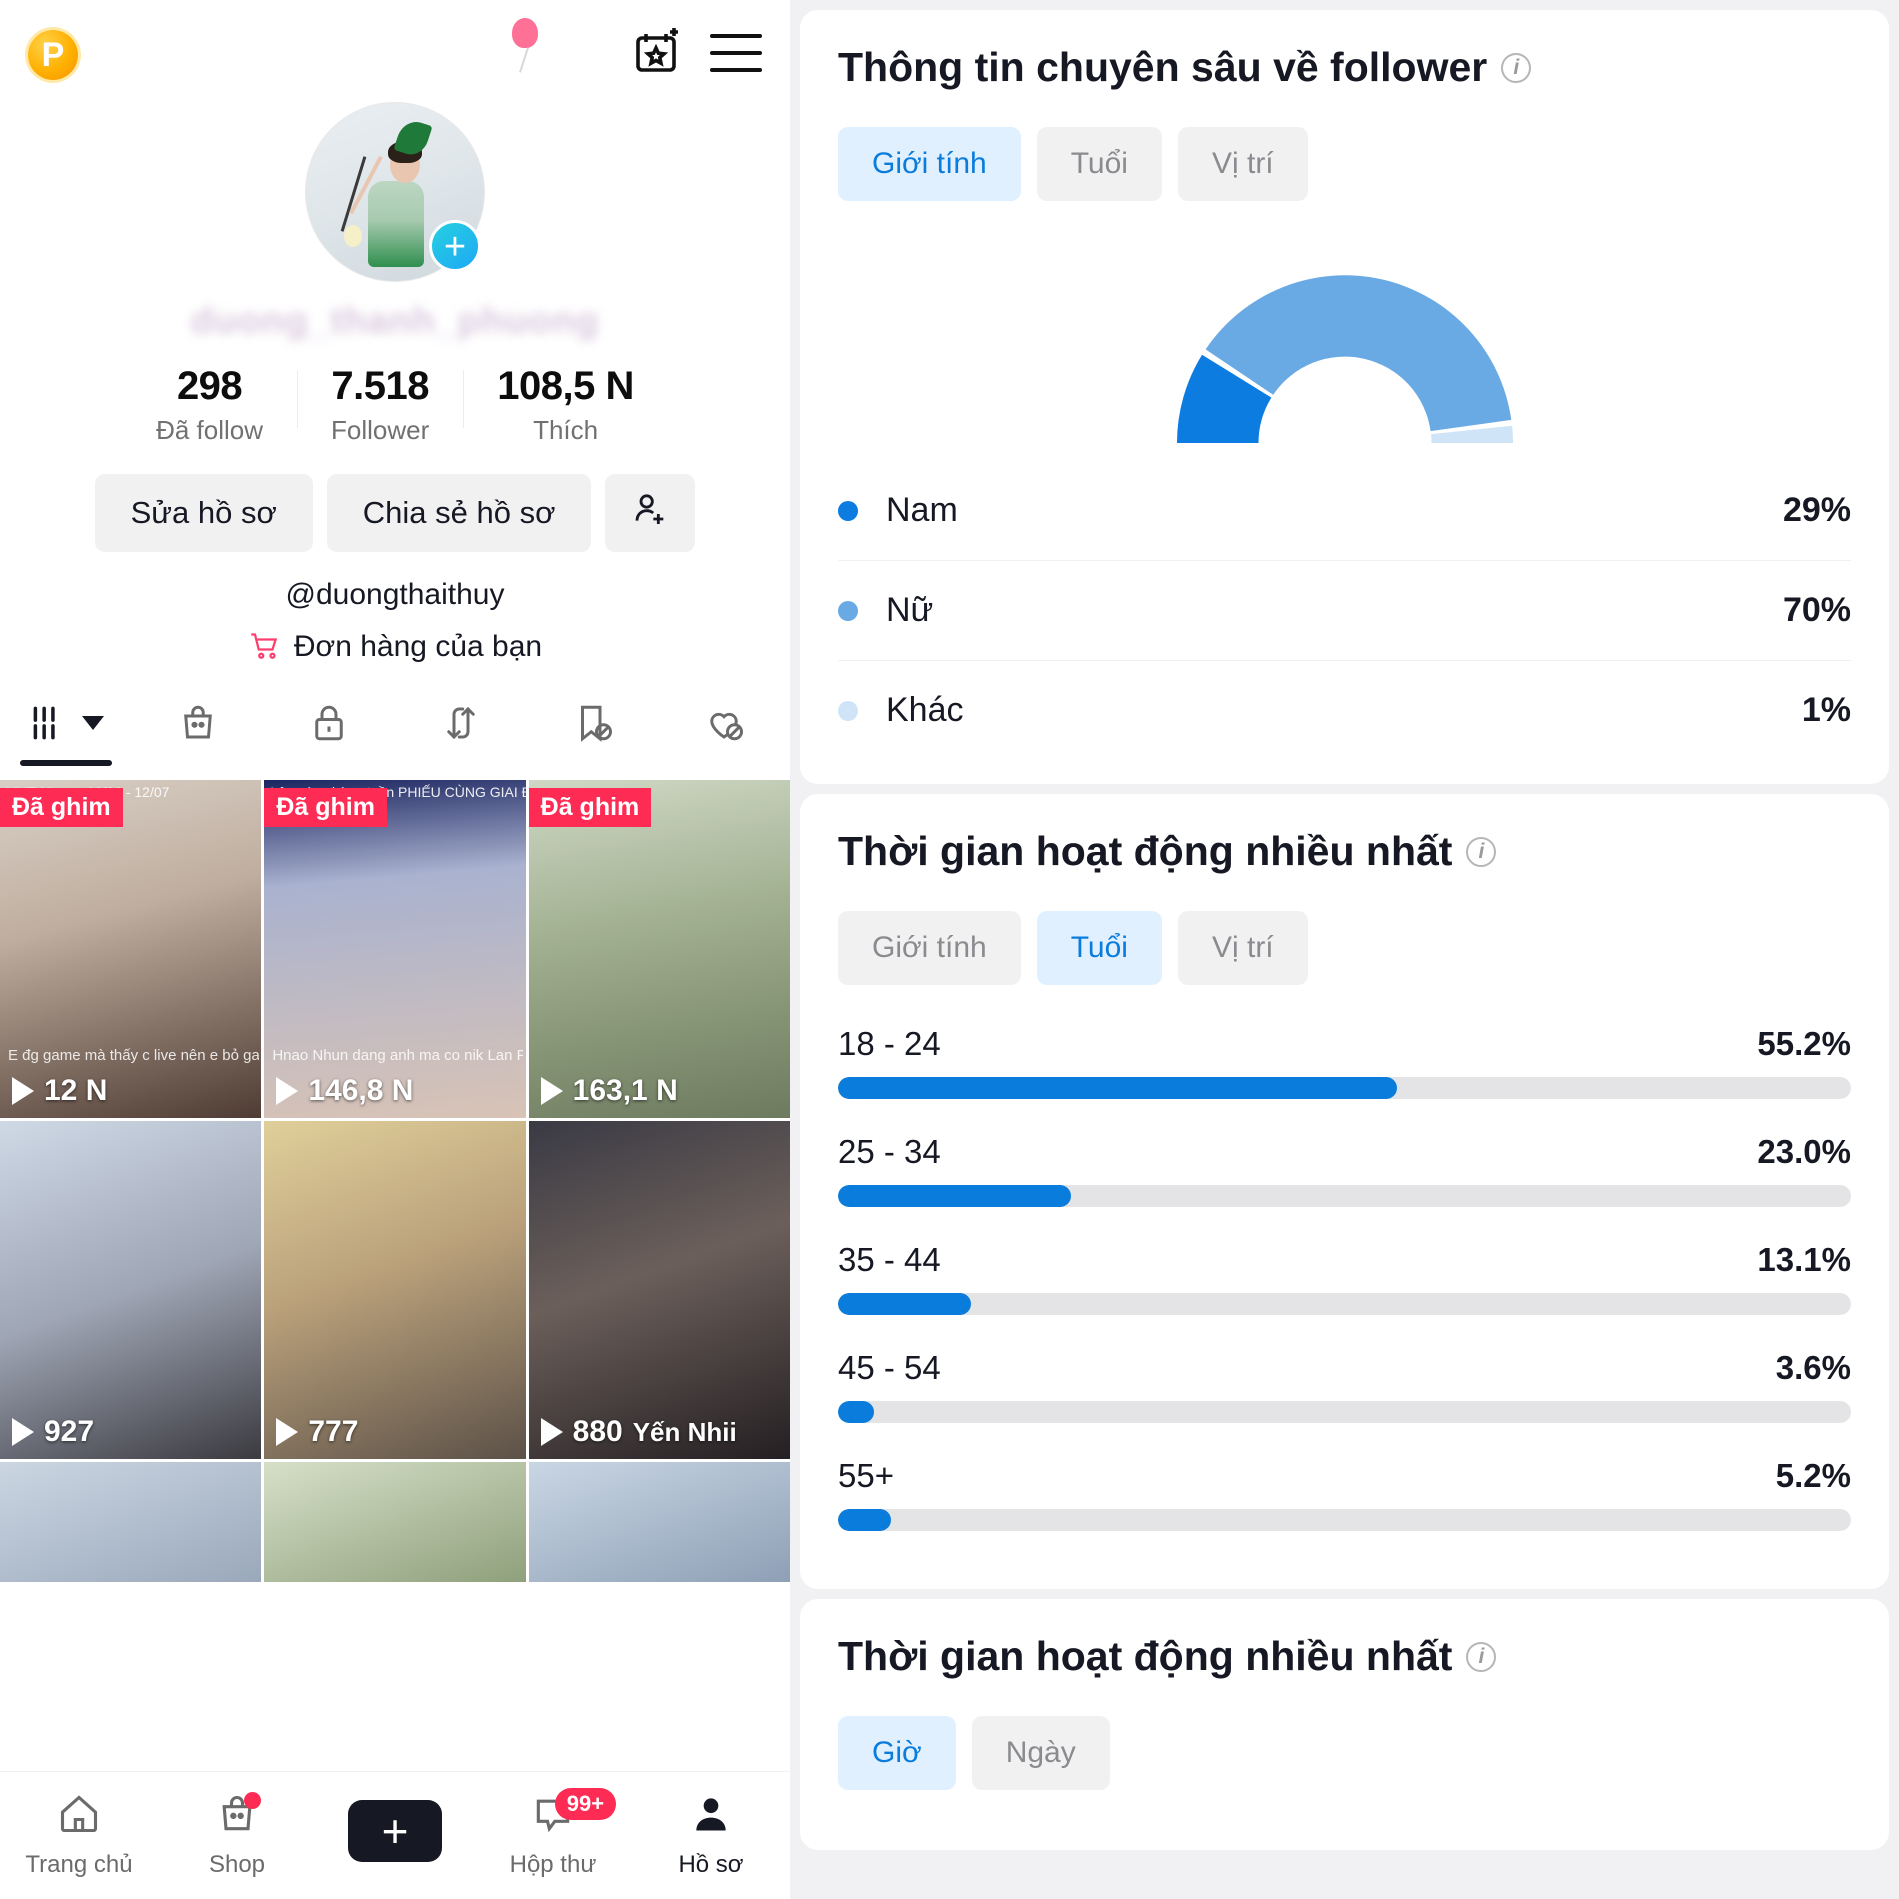  Describe the element at coordinates (1344, 1386) in the screenshot. I see `bar-row: 45 - 54 3.6%` at that location.